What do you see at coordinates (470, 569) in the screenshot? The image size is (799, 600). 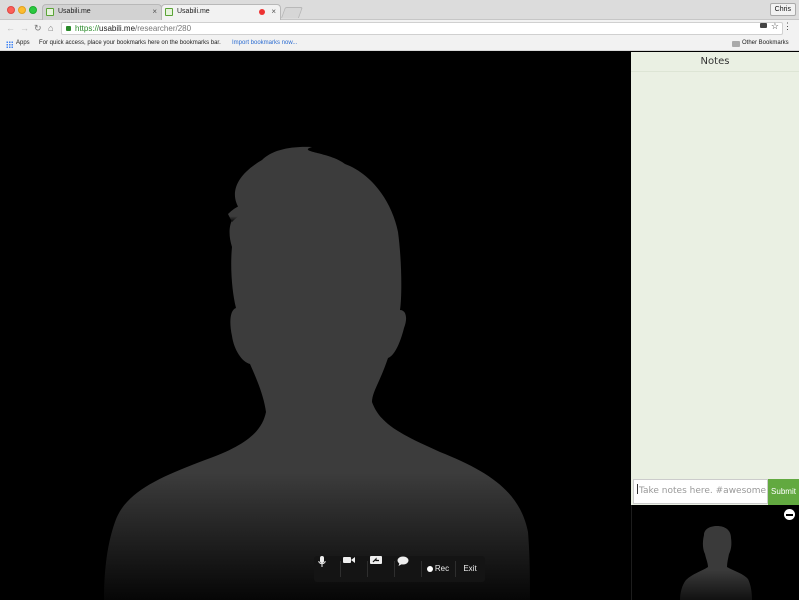 I see `exit-button: Exit` at bounding box center [470, 569].